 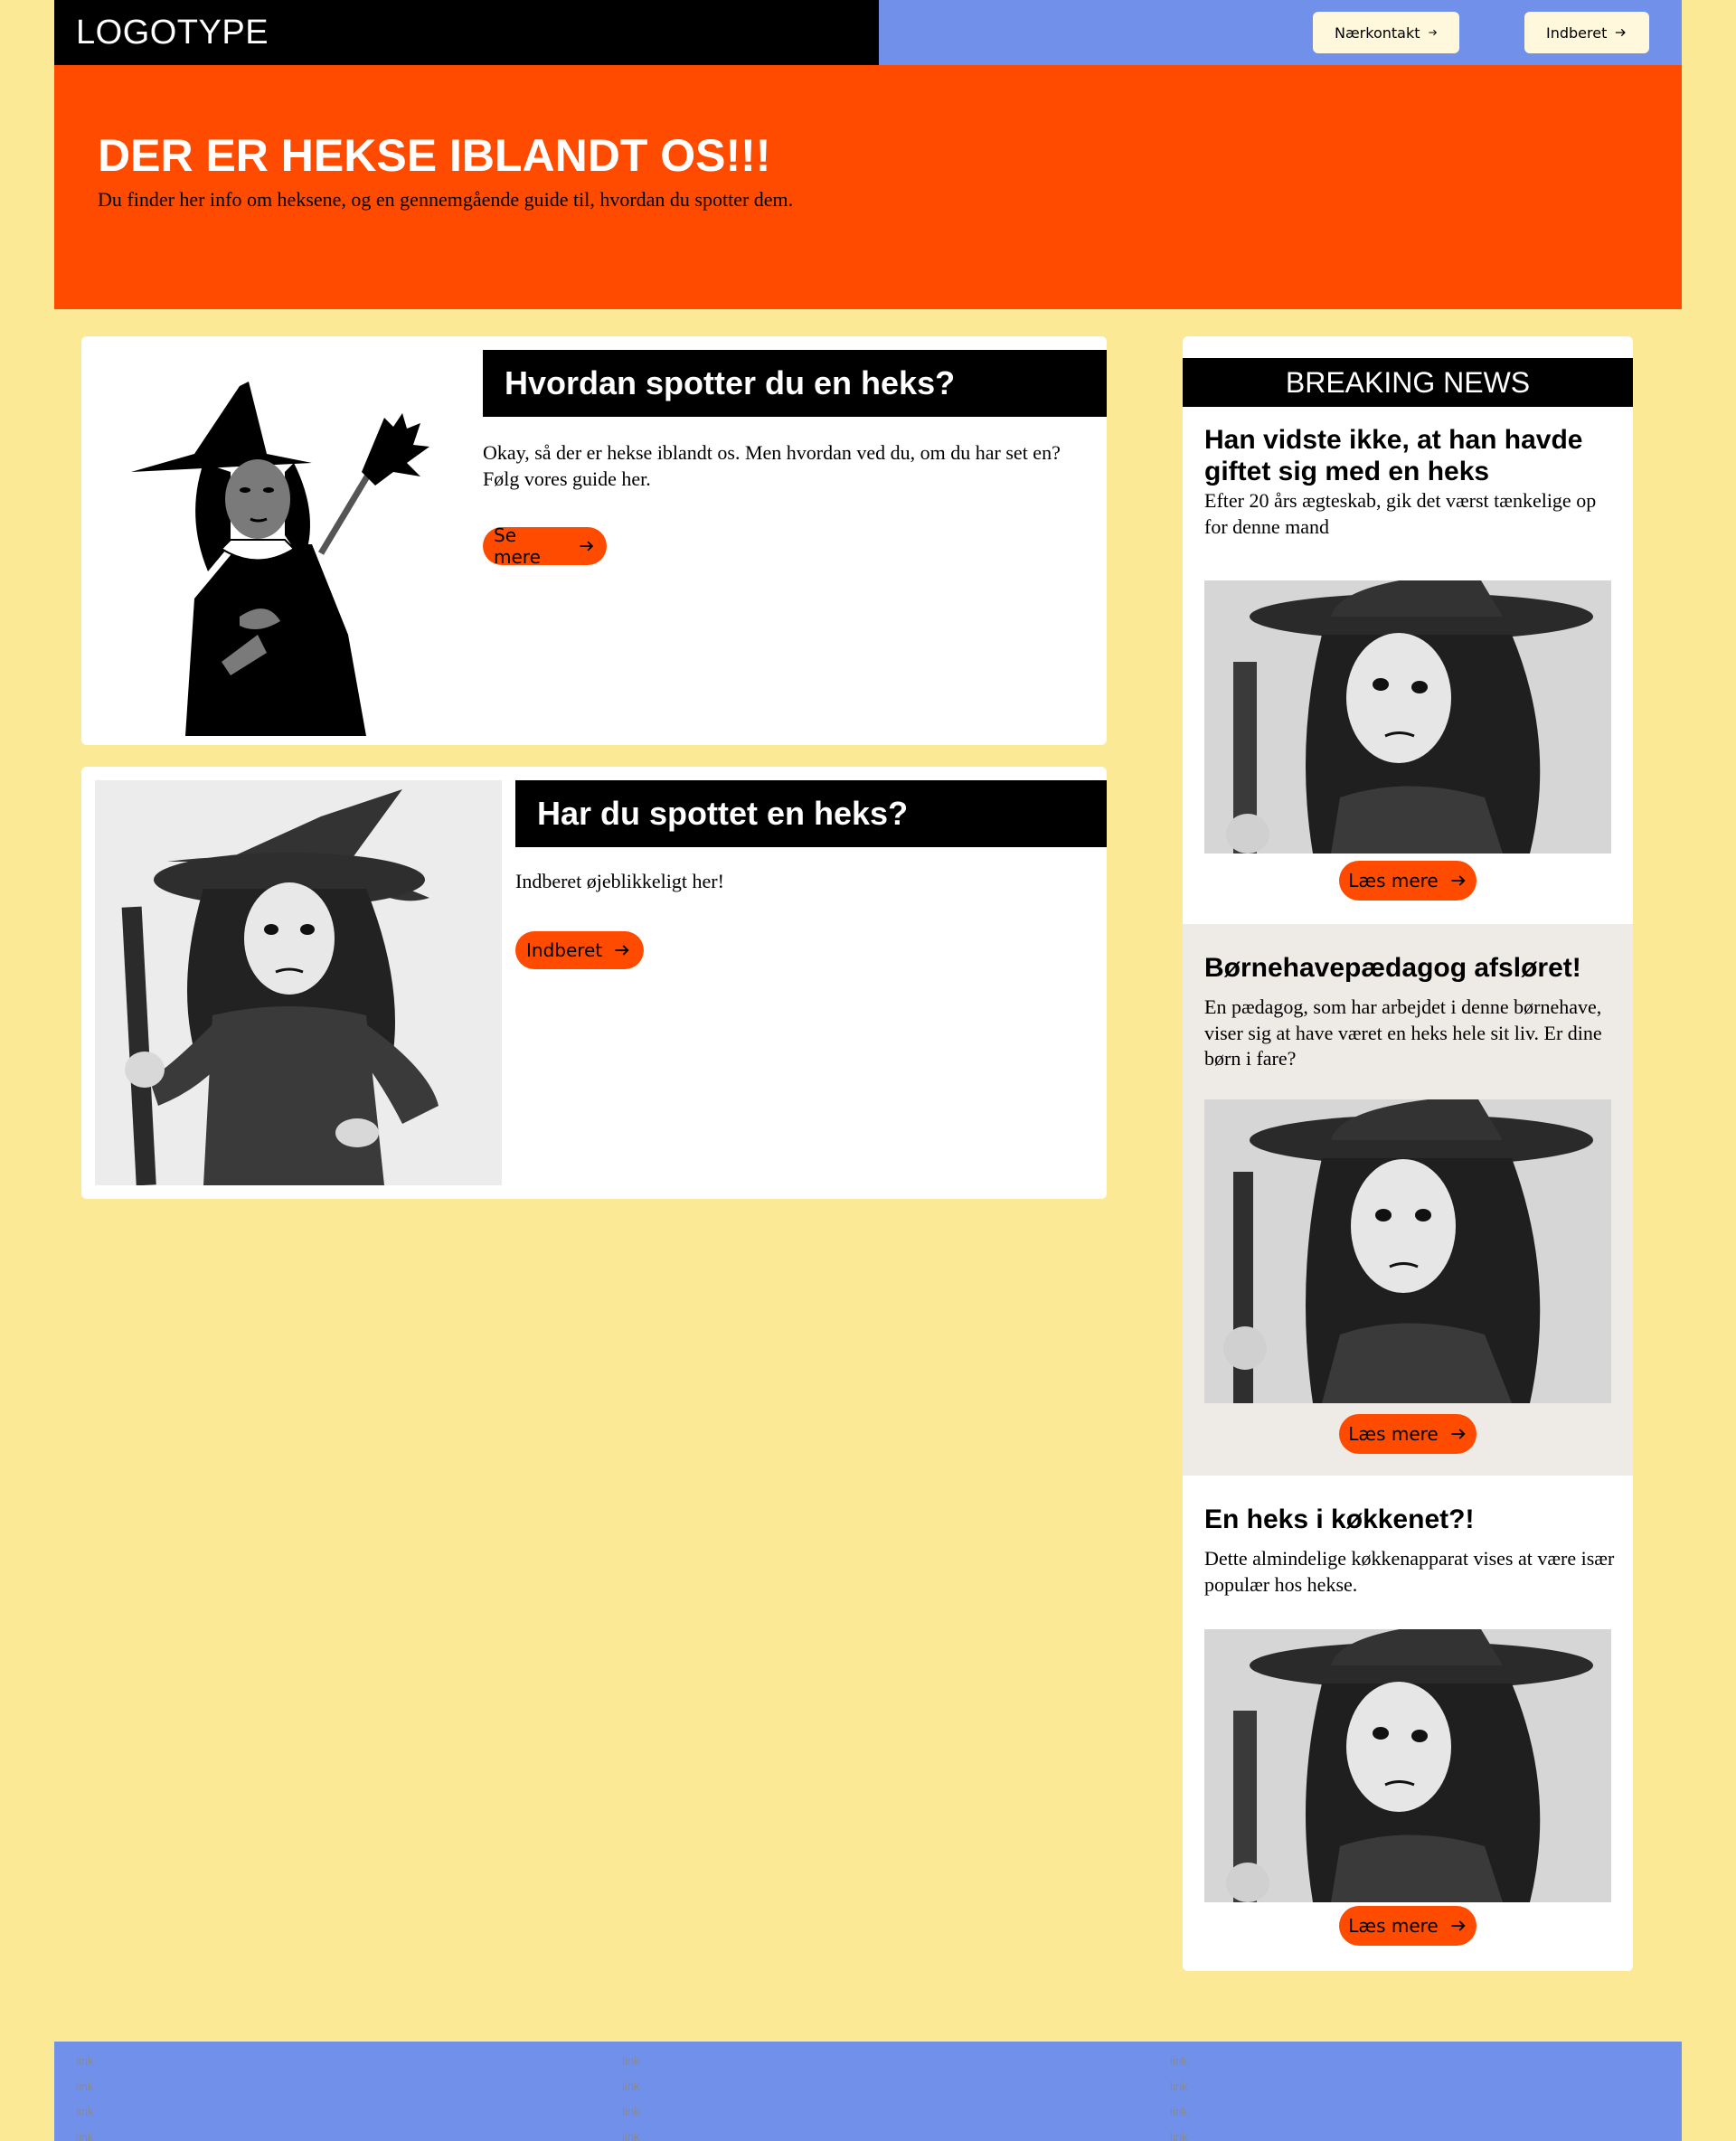 What do you see at coordinates (518, 546) in the screenshot?
I see `see-more-label: Se mere` at bounding box center [518, 546].